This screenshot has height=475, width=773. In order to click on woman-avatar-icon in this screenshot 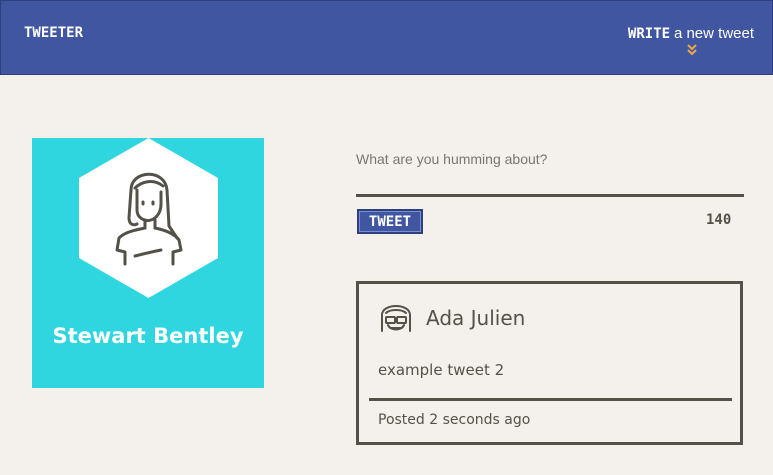, I will do `click(148, 218)`.